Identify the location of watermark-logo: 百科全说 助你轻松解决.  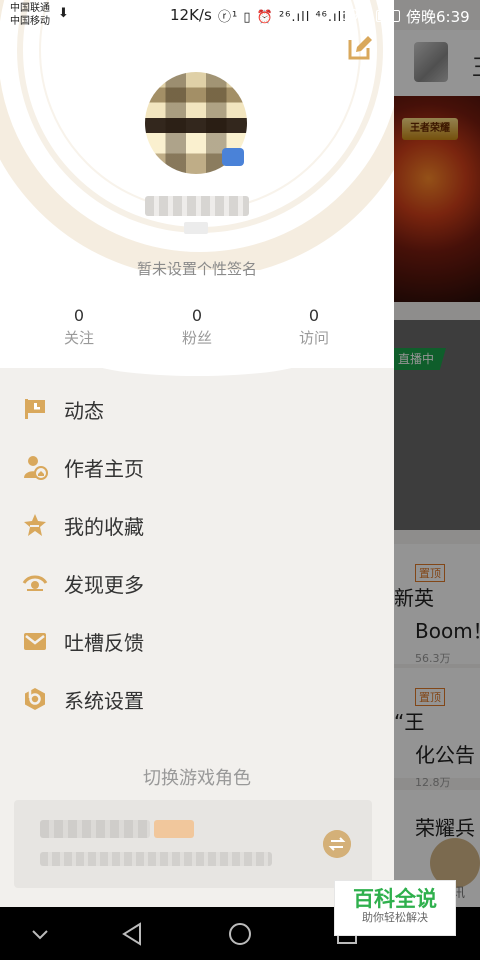
(395, 908).